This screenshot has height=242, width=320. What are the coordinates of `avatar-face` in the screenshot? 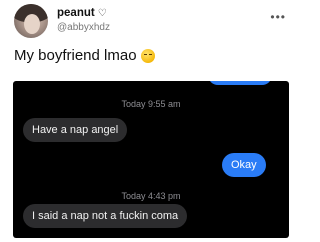 It's located at (32, 24).